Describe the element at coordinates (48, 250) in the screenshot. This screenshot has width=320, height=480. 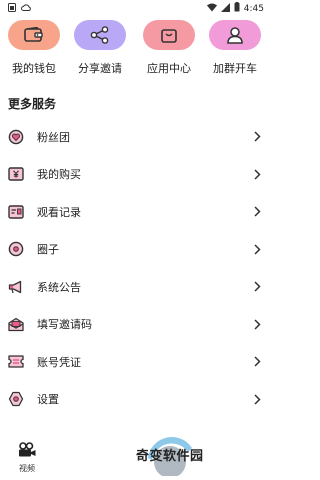
I see `menu-item-label: 圈子` at that location.